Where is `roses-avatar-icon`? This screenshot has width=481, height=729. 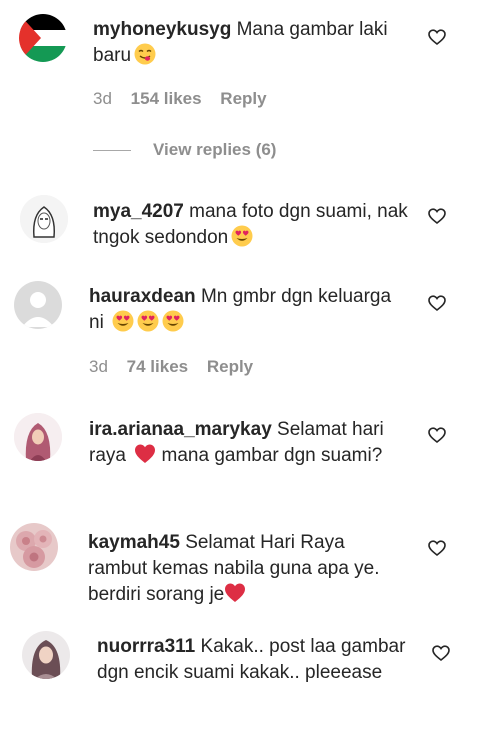
roses-avatar-icon is located at coordinates (34, 547).